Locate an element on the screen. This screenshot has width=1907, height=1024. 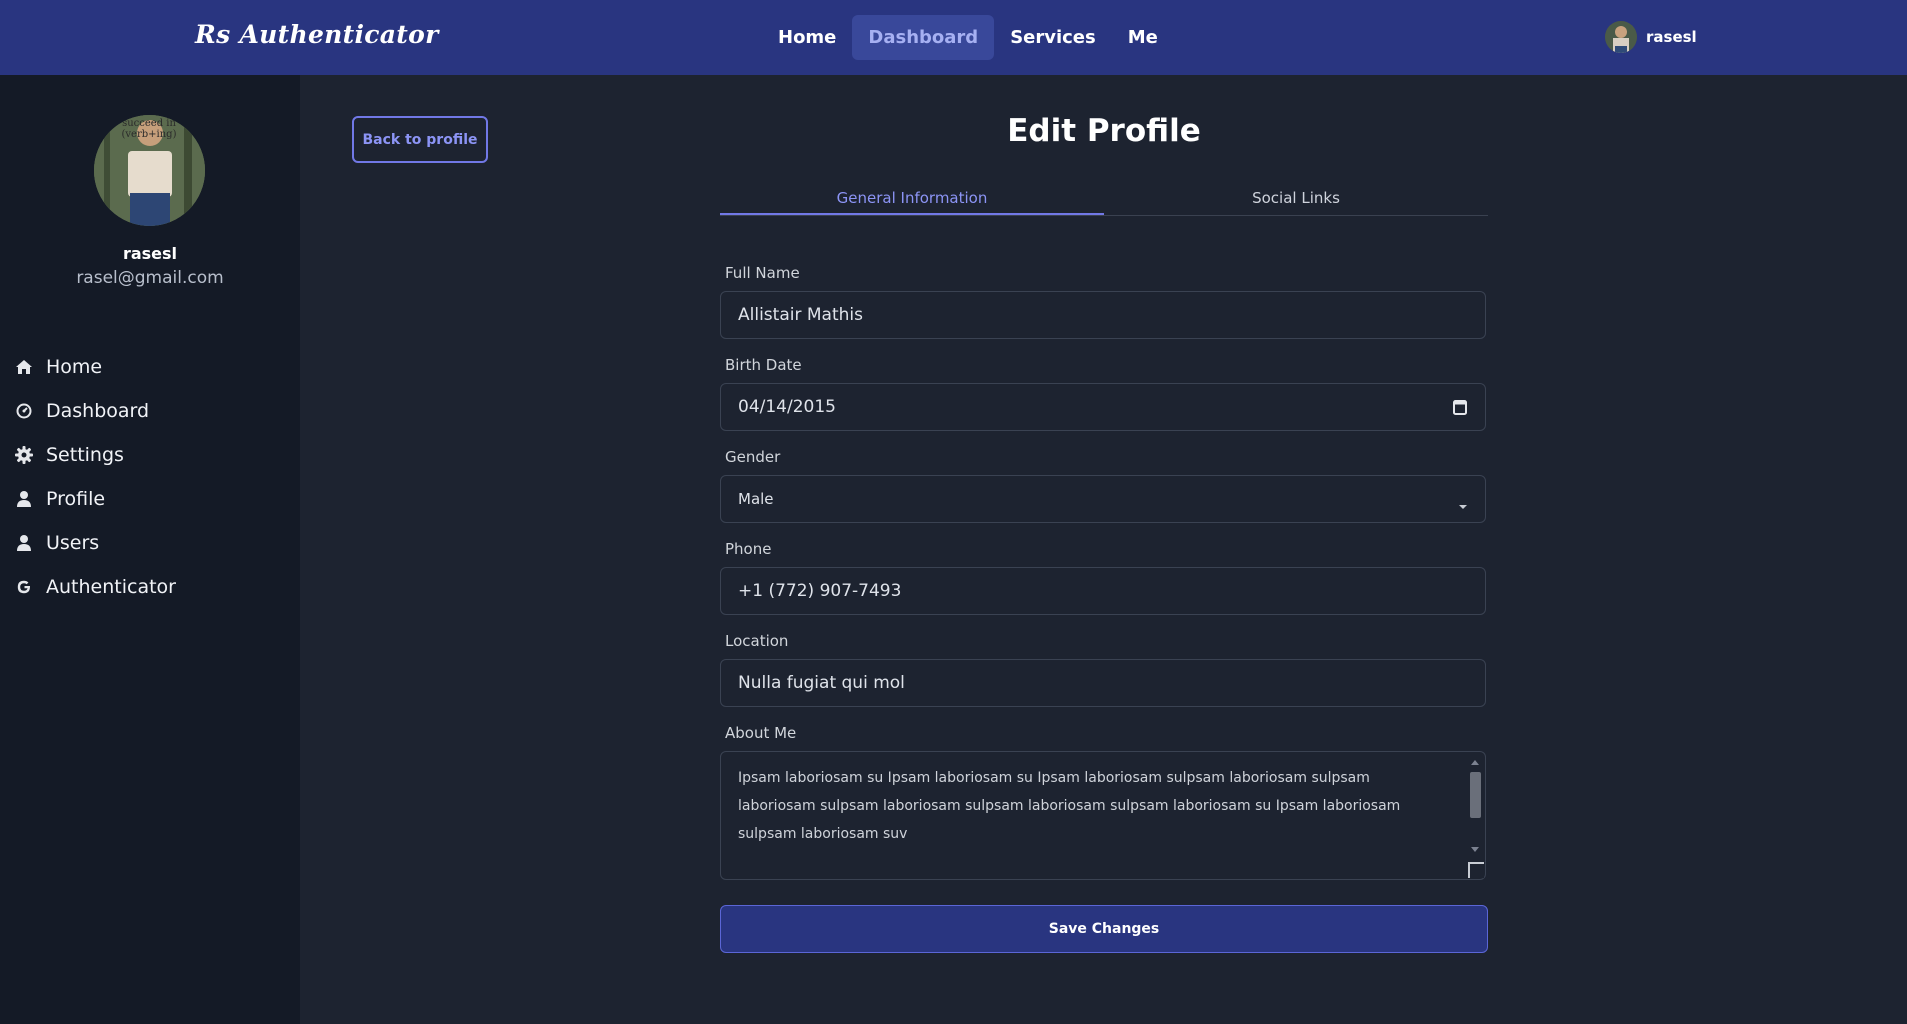
scroll-down-arrow-icon is located at coordinates (1475, 849).